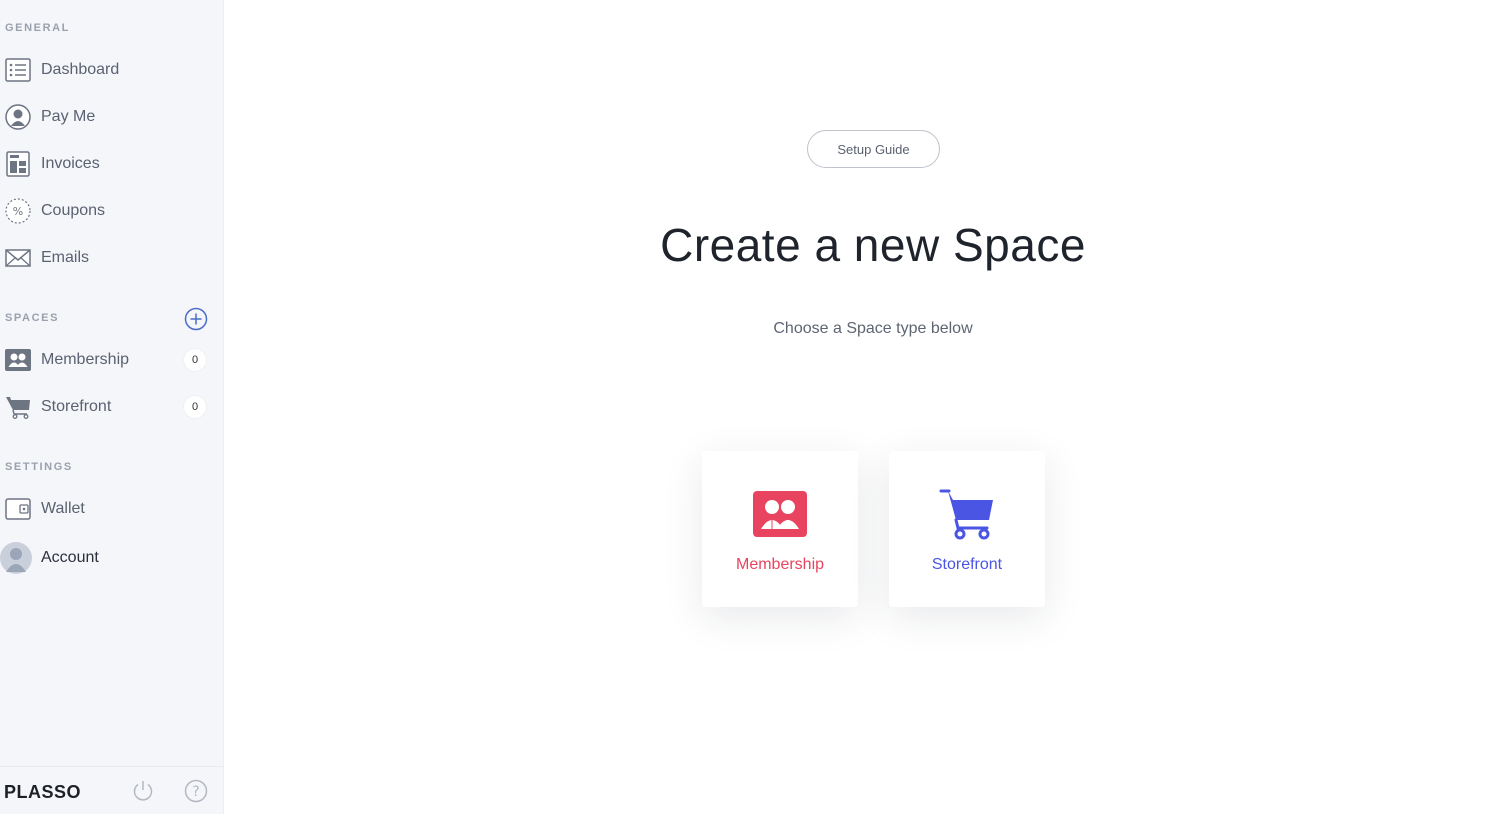 This screenshot has height=814, width=1512. I want to click on sidebar-item-pay-me: Pay Me, so click(111, 117).